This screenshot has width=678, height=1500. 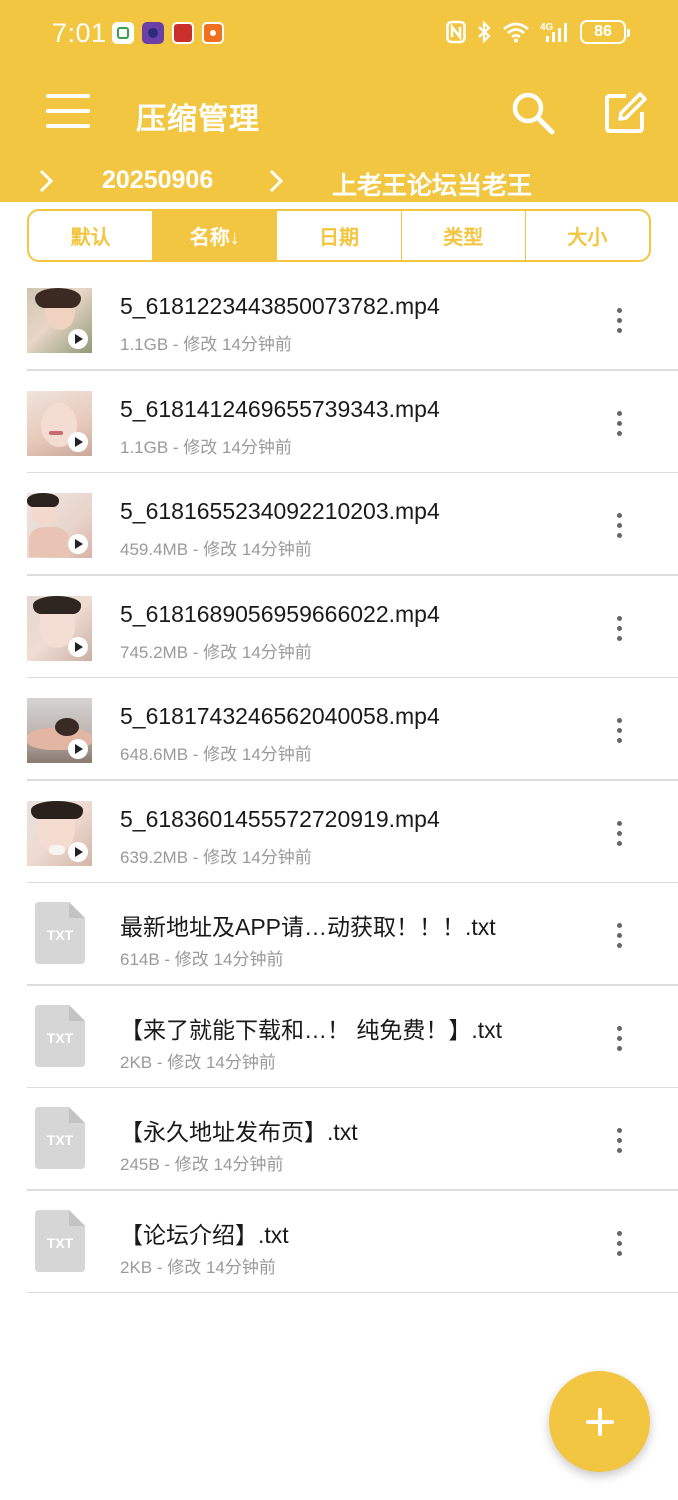 I want to click on file-row: TXT 【来了就能下载和…！ 纯免费！】.txt 2KB - 修改 14分钟前, so click(x=339, y=1037).